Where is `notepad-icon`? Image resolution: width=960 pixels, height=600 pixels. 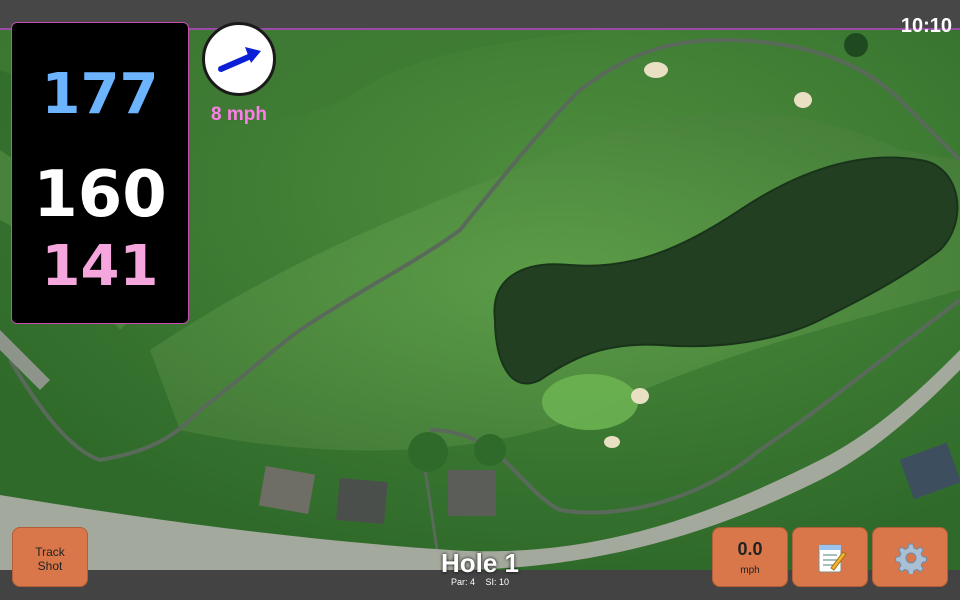
notepad-icon is located at coordinates (832, 558).